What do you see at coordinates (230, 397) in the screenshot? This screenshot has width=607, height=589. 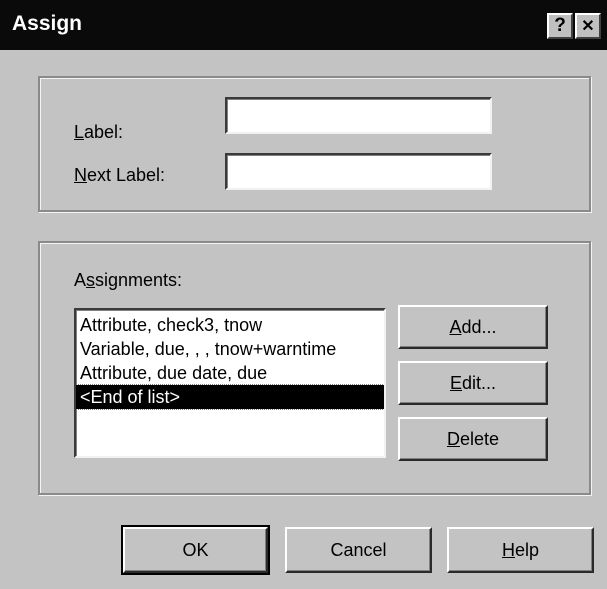 I see `list-item-end-of-list: <End of list>` at bounding box center [230, 397].